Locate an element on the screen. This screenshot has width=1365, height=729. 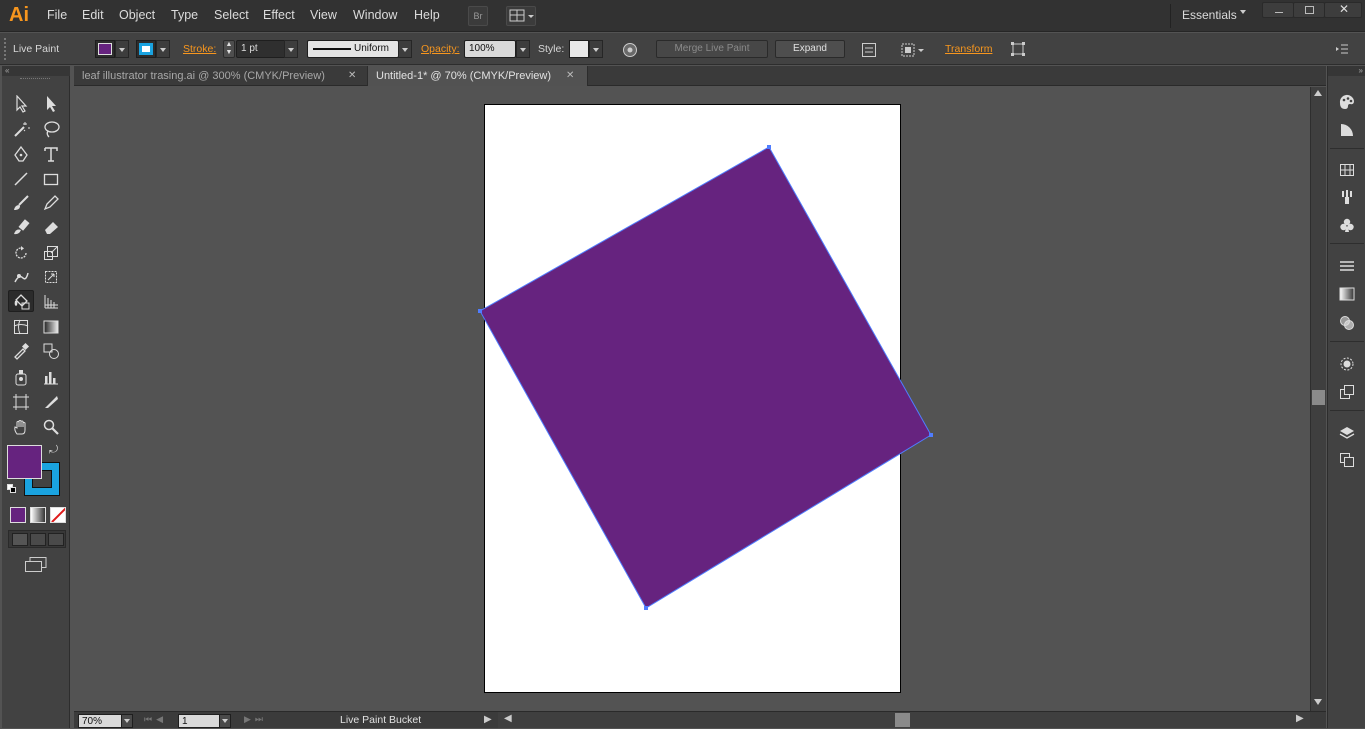
menu-view: View is located at coordinates (323, 15).